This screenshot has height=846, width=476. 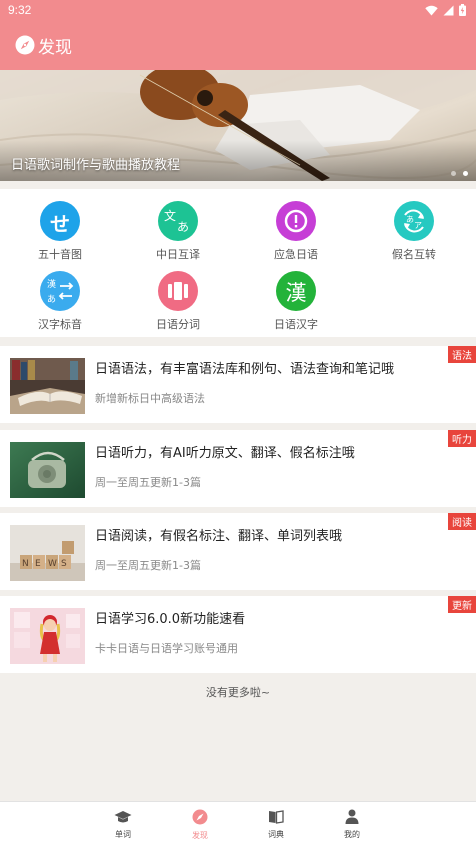 I want to click on banner-indicator, so click(x=459, y=173).